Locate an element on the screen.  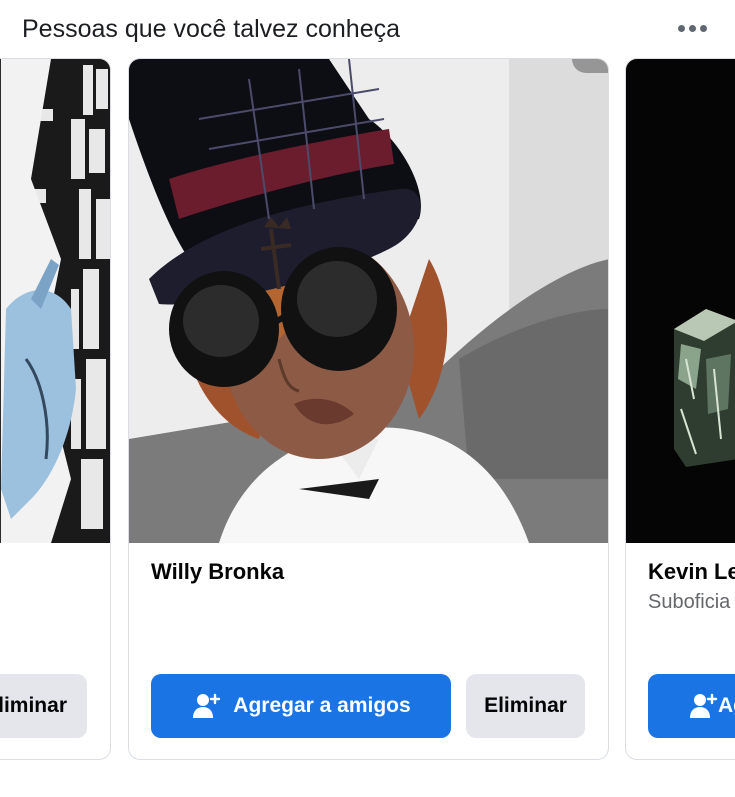
person-name: Willy Bronka is located at coordinates (217, 572).